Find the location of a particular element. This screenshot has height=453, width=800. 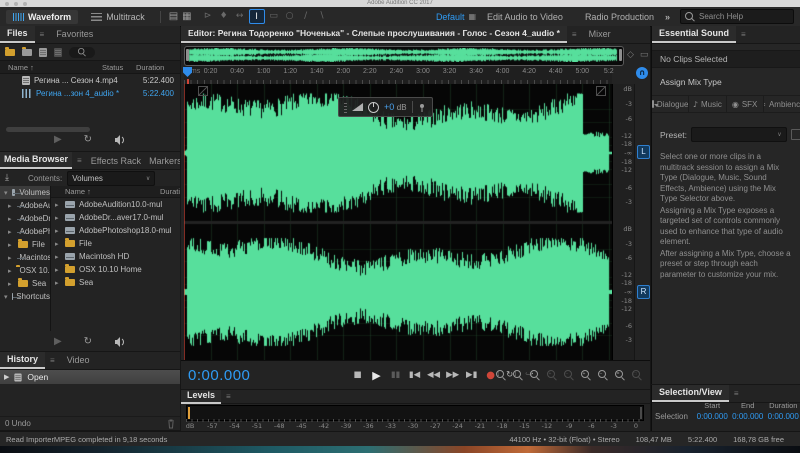

waveform-mode-button: Waveform is located at coordinates (42, 16).